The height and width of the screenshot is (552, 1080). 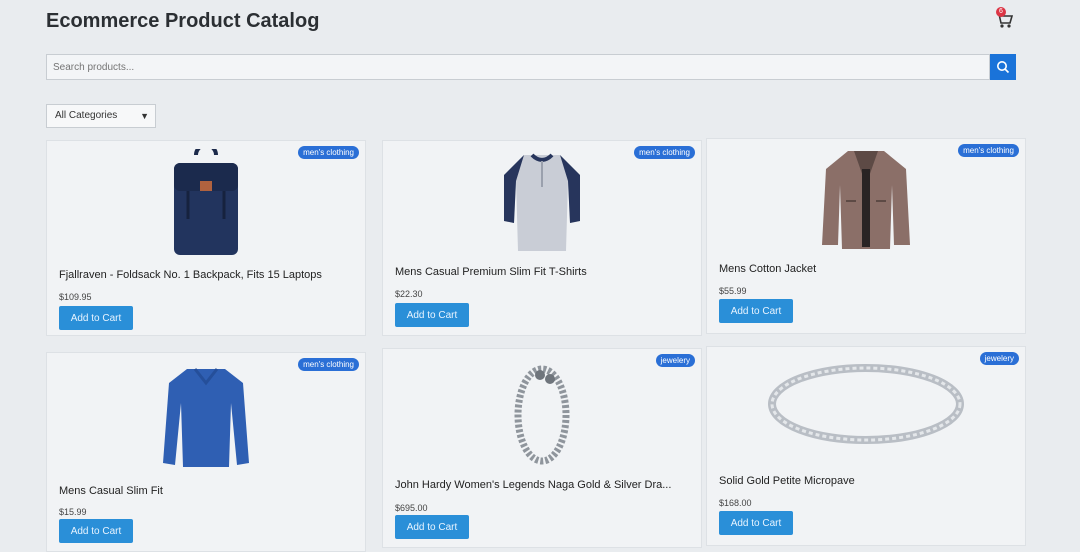 What do you see at coordinates (144, 116) in the screenshot?
I see `chevron-down-icon: ▼` at bounding box center [144, 116].